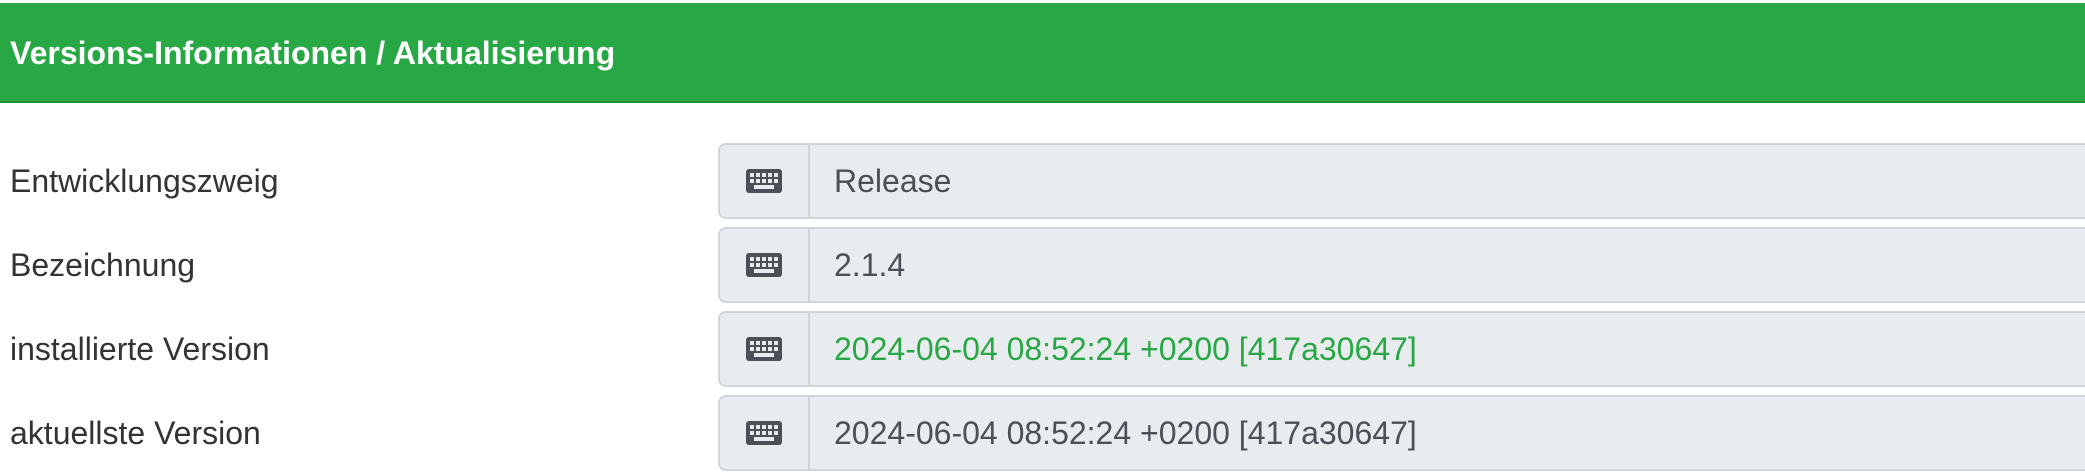 This screenshot has height=473, width=2085. What do you see at coordinates (870, 264) in the screenshot?
I see `field-value: 2.1.4` at bounding box center [870, 264].